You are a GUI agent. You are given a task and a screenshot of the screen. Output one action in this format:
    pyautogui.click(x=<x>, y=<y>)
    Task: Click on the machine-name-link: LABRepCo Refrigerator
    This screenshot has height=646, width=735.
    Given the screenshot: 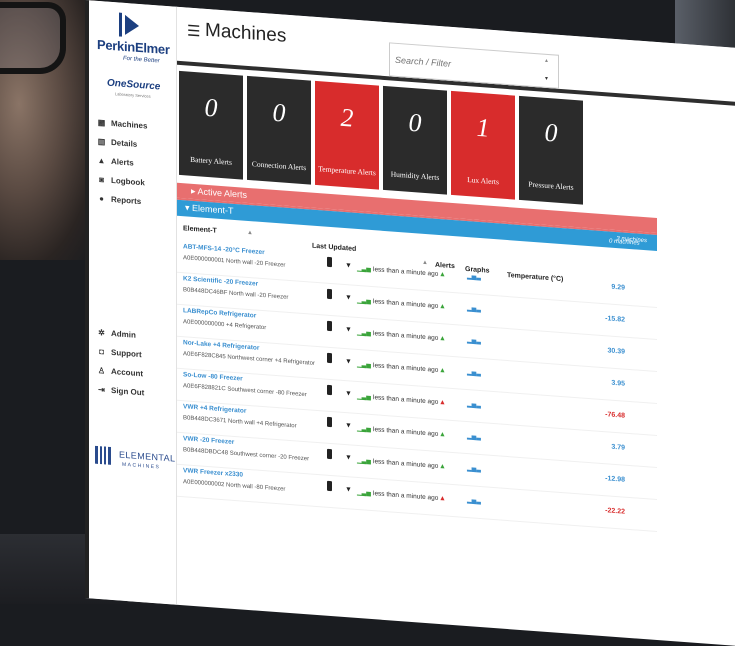 What is the action you would take?
    pyautogui.click(x=219, y=313)
    